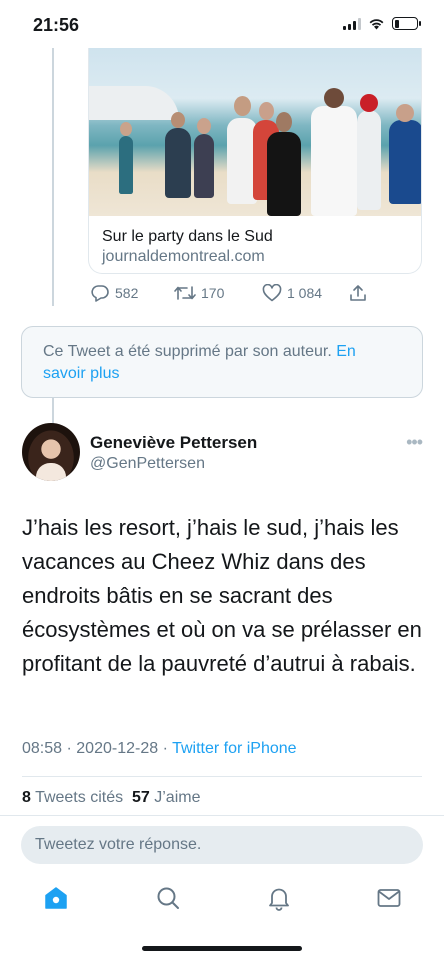 The image size is (444, 960). I want to click on tweet-source-link: Twitter for iPhone, so click(234, 748).